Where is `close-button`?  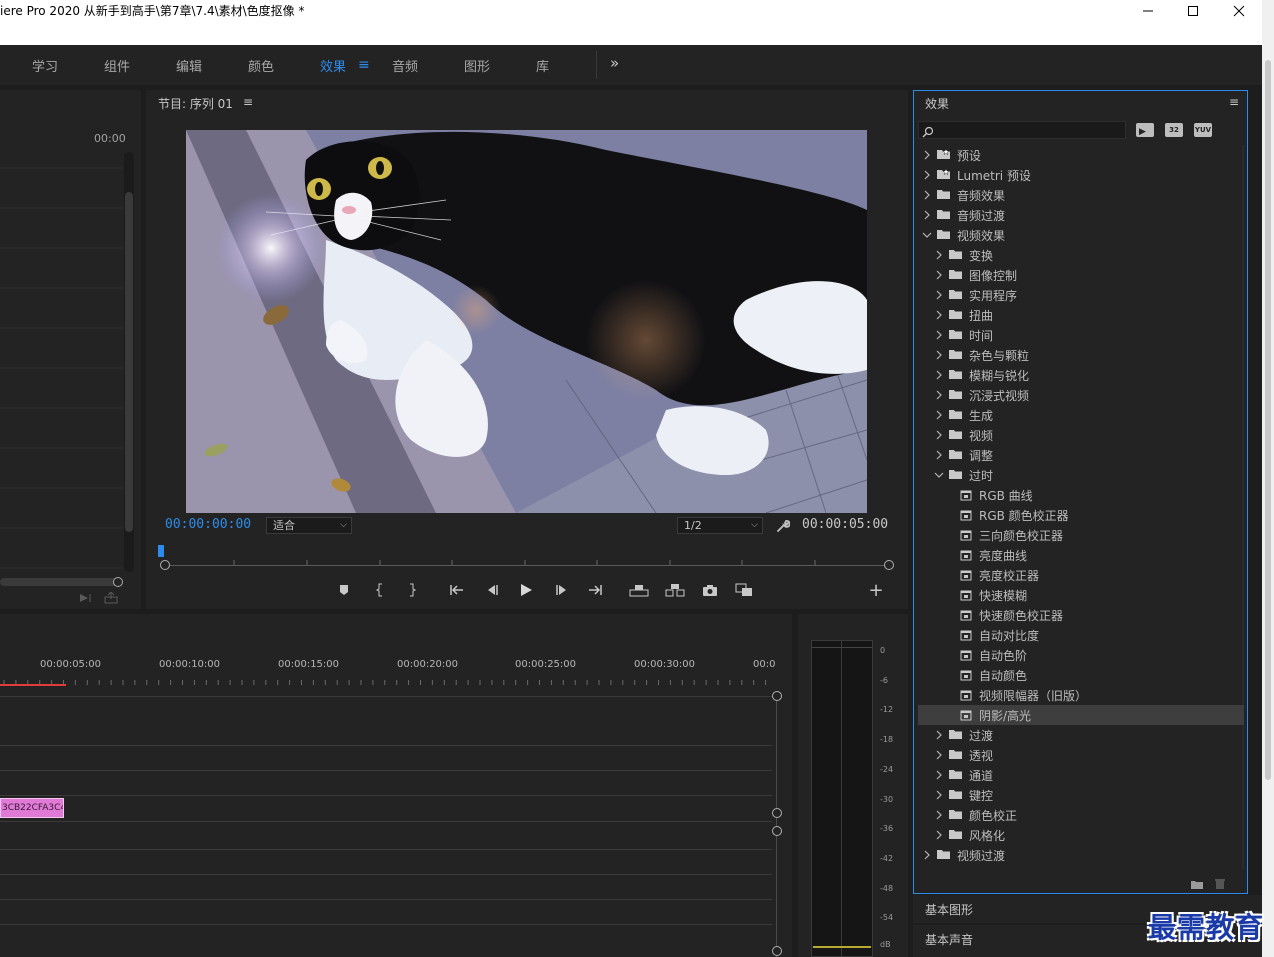 close-button is located at coordinates (1239, 11).